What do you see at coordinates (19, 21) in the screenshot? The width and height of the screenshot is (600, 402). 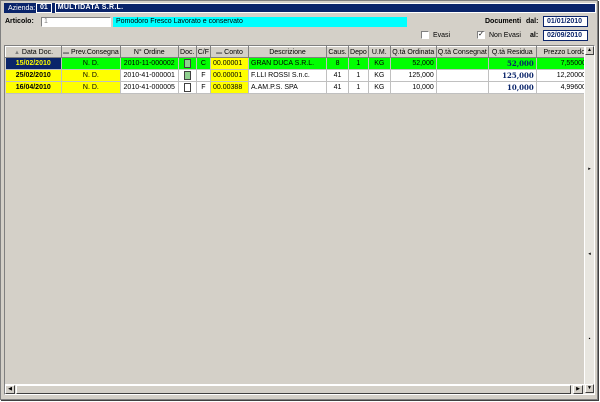 I see `articolo-label: Articolo:` at bounding box center [19, 21].